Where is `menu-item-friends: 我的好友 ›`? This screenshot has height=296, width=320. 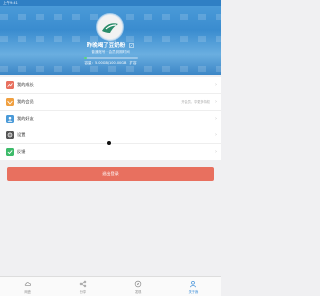
menu-item-friends: 我的好友 › is located at coordinates (110, 119).